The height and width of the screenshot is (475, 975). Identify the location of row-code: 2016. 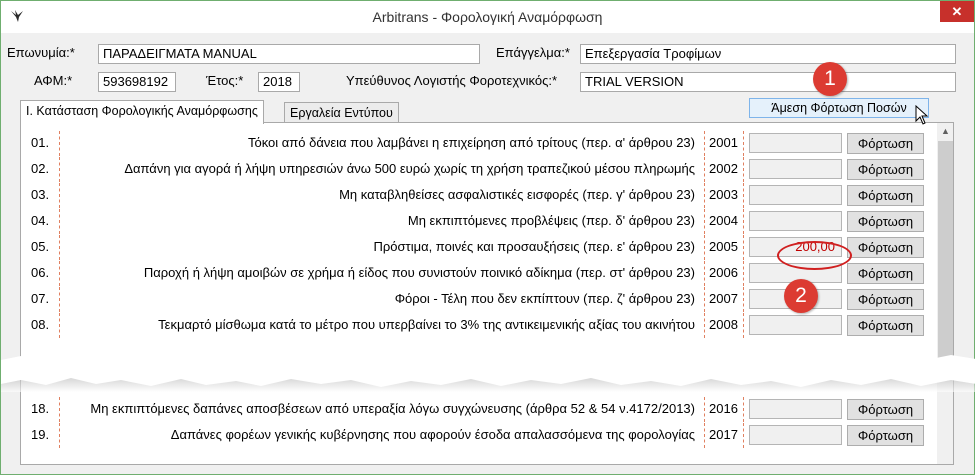
(723, 408).